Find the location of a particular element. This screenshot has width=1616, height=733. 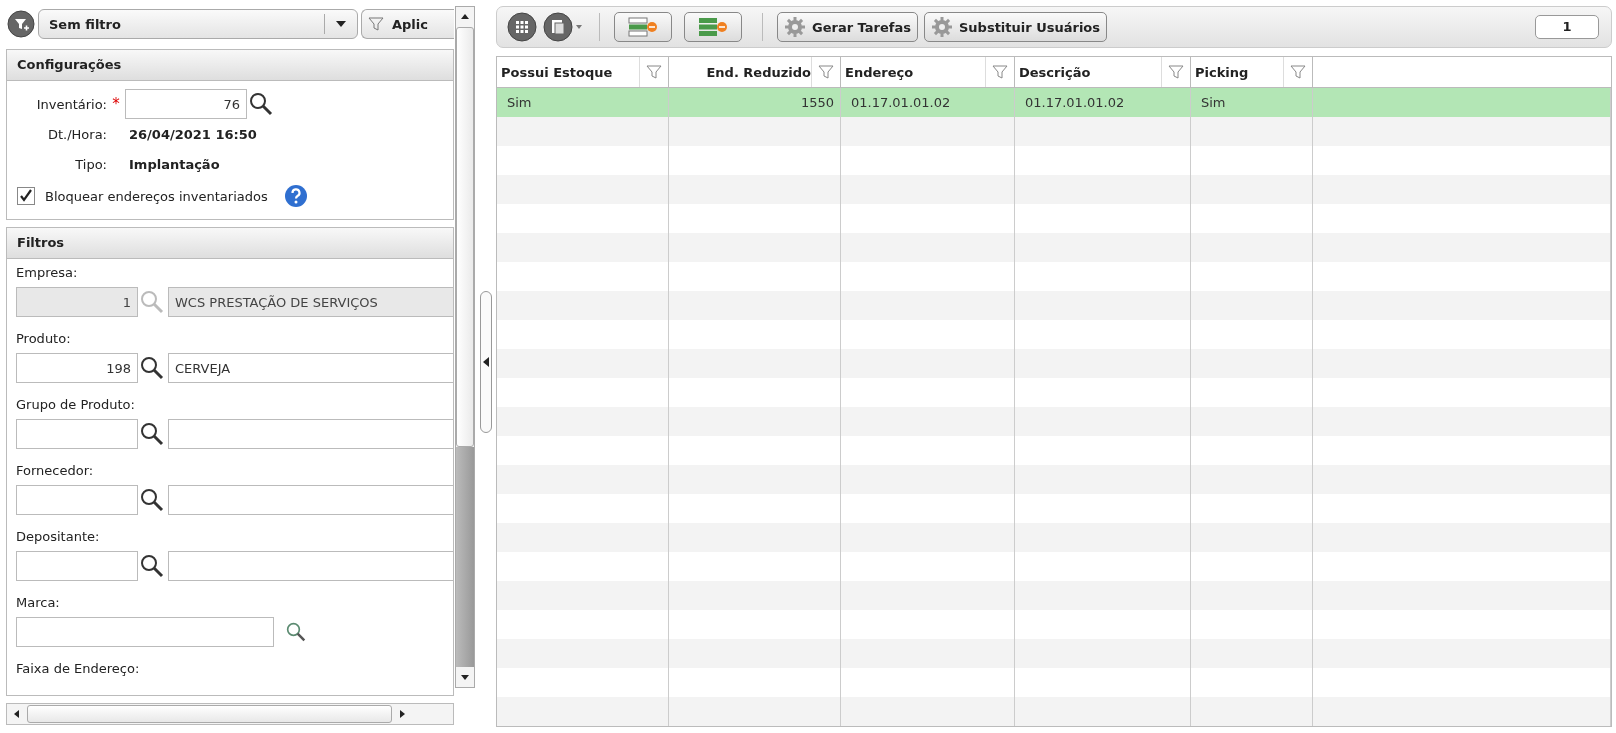

required-mark: * is located at coordinates (116, 104).